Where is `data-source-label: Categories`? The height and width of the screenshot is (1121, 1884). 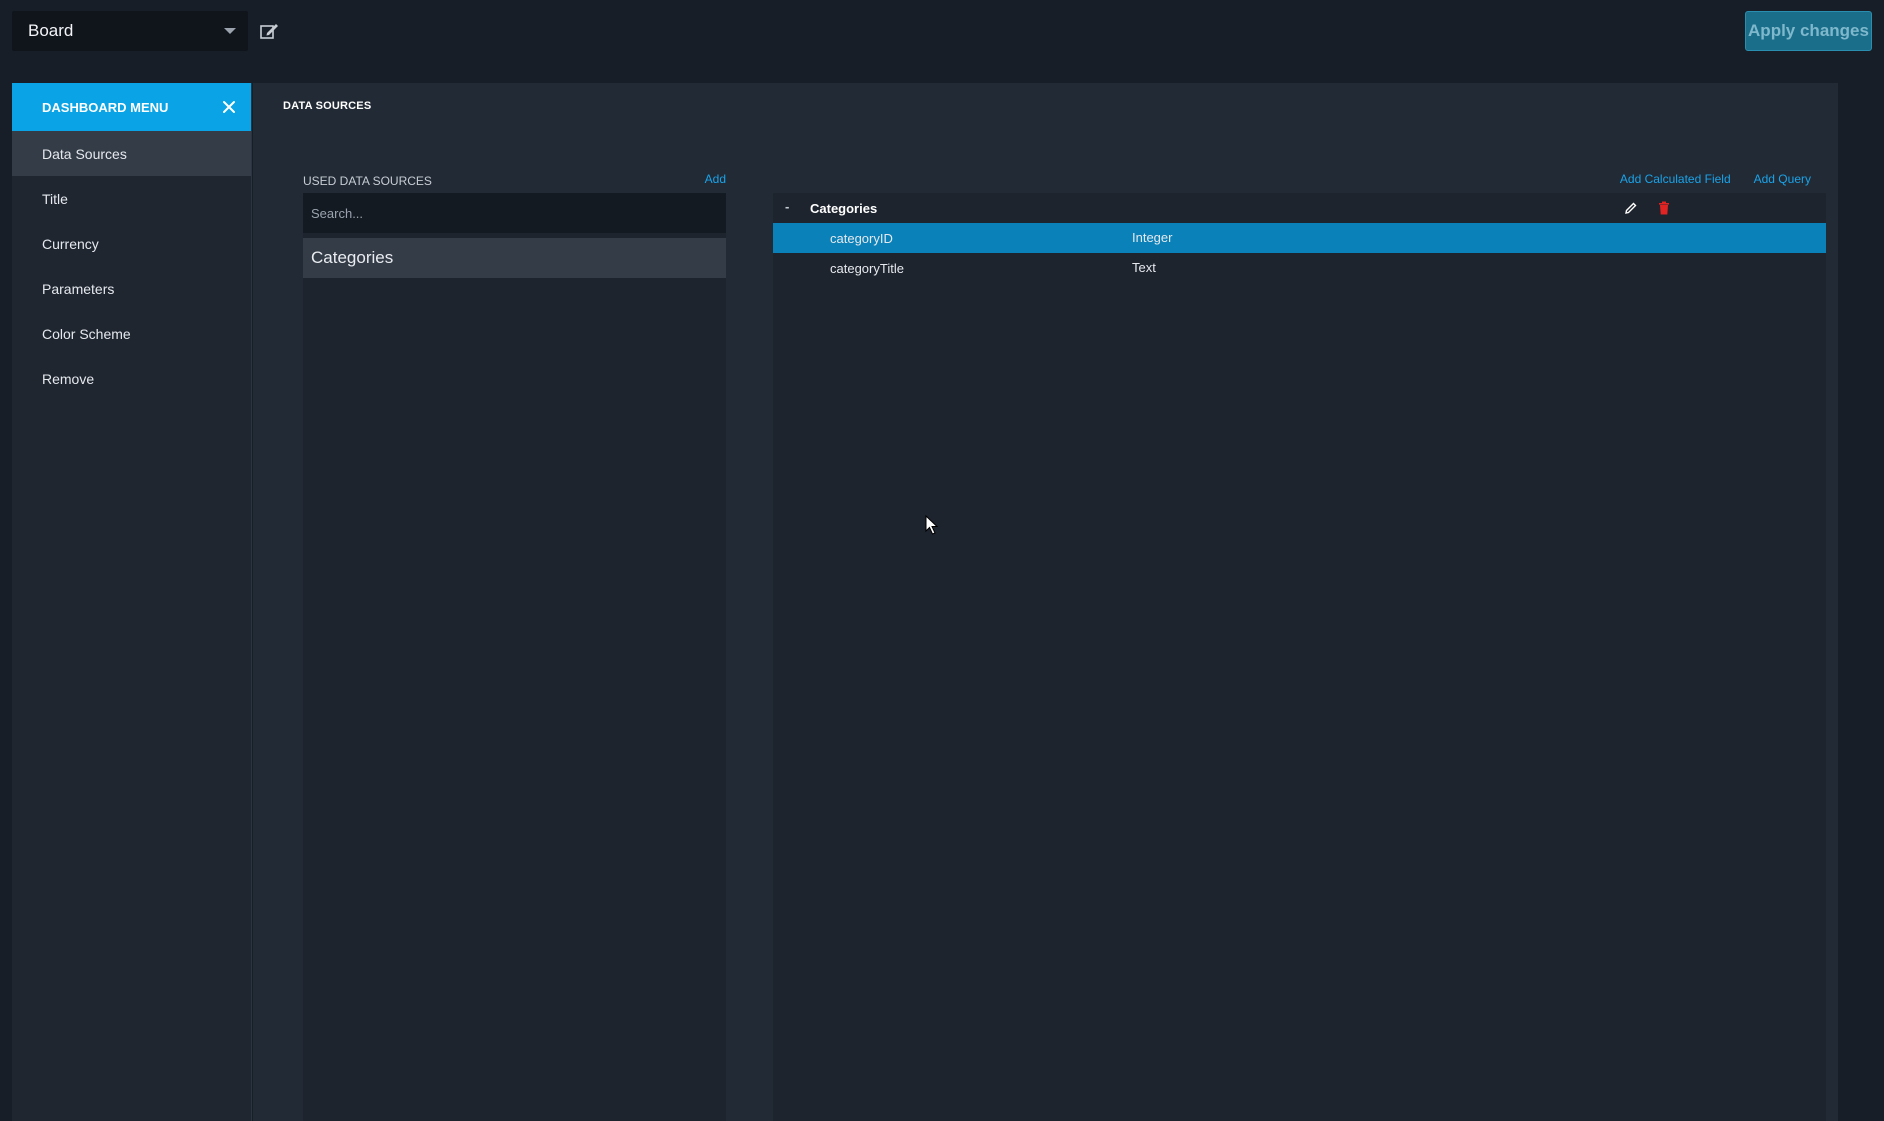 data-source-label: Categories is located at coordinates (352, 257).